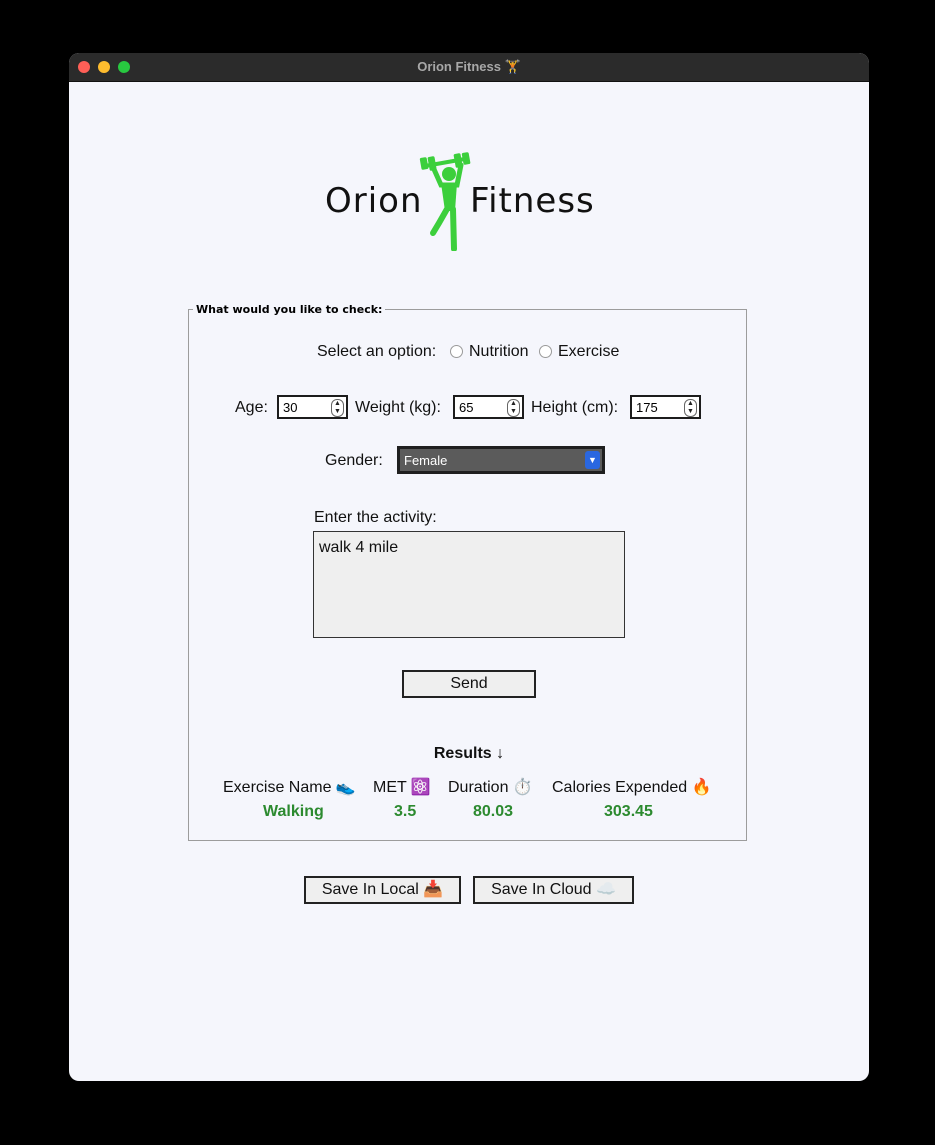 The width and height of the screenshot is (935, 1145). What do you see at coordinates (592, 460) in the screenshot?
I see `chevron-down-icon: ▼` at bounding box center [592, 460].